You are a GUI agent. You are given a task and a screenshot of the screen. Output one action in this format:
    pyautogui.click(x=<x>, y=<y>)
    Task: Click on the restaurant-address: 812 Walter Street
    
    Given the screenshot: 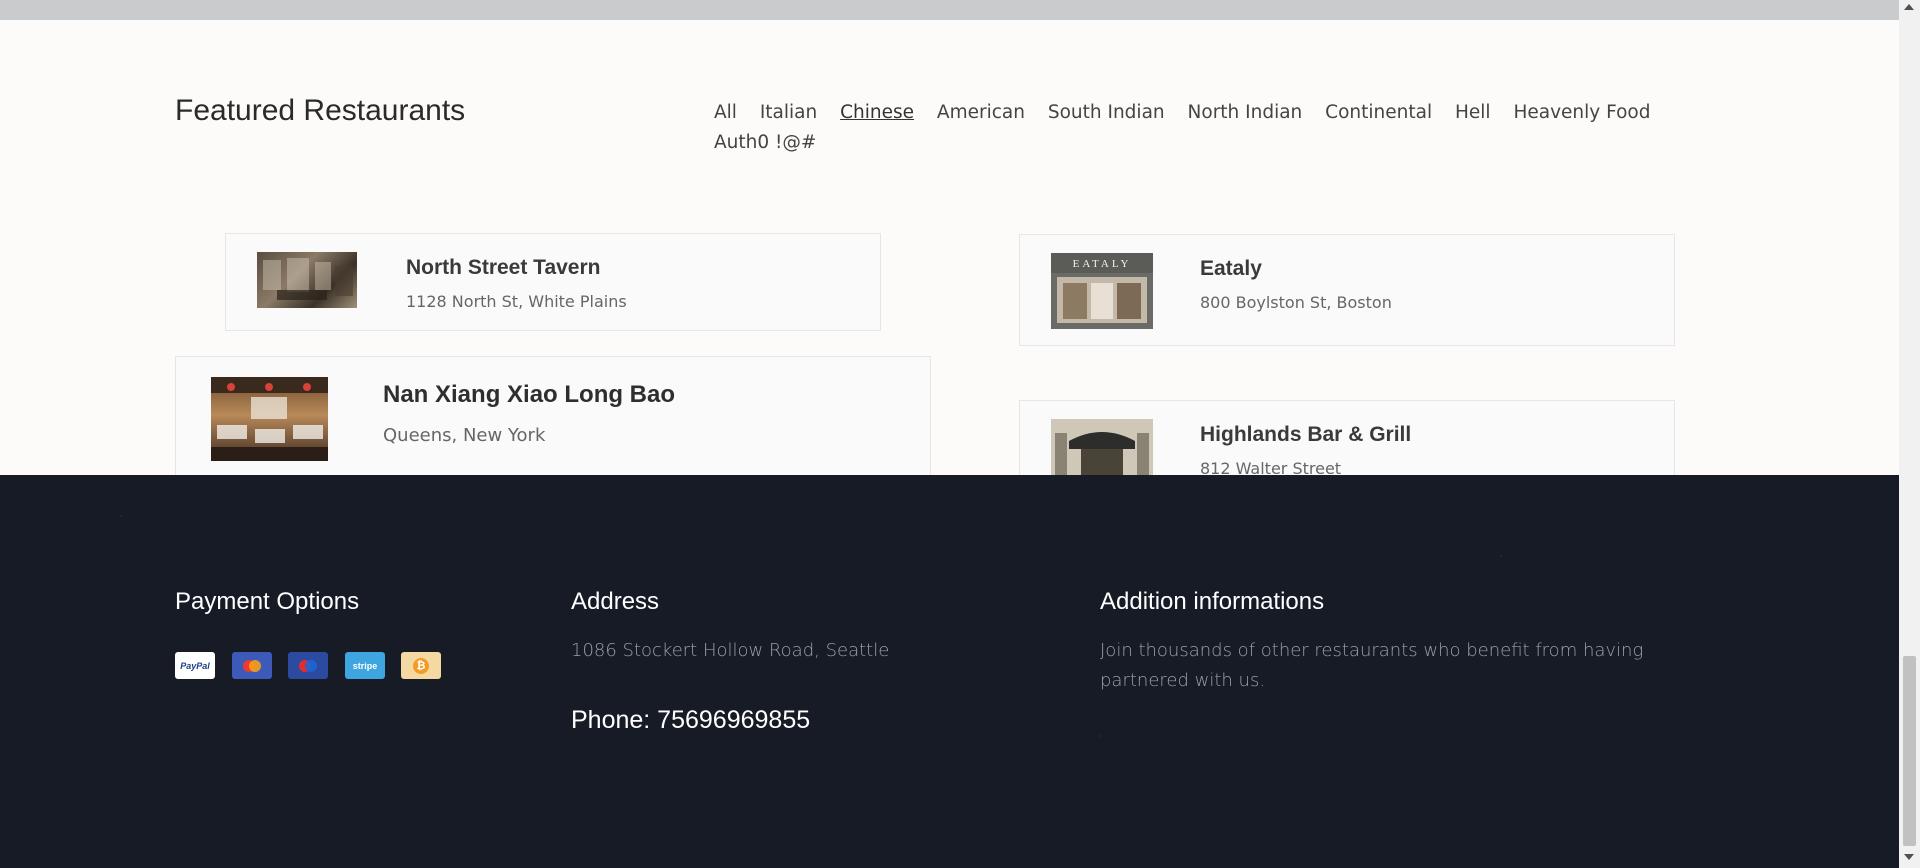 What is the action you would take?
    pyautogui.click(x=1271, y=467)
    